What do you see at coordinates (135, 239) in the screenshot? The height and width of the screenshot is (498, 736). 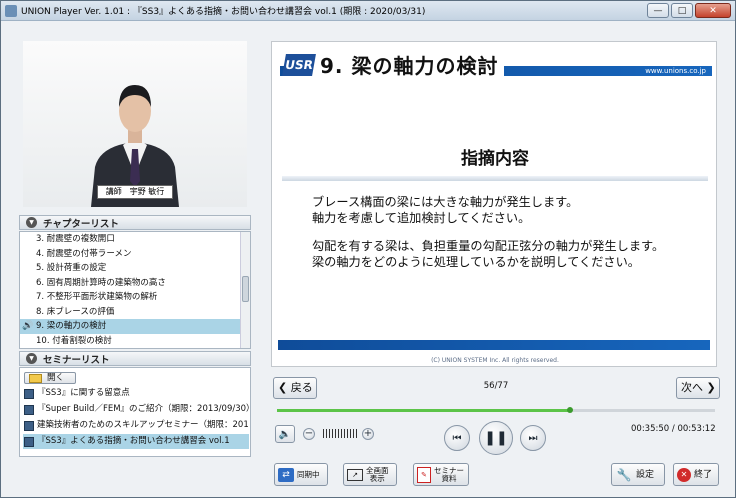 I see `chapter-item: 3. 耐震壁の複数開口` at bounding box center [135, 239].